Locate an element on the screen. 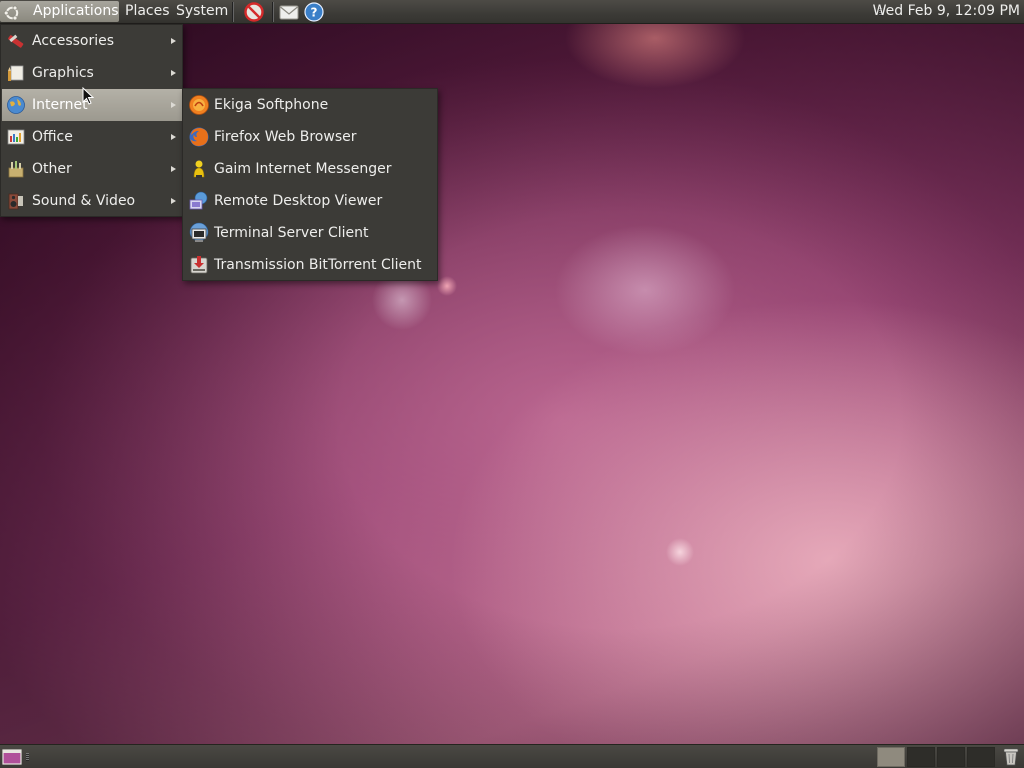 Image resolution: width=1024 pixels, height=768 pixels. submenu-item-label: Transmission BitTorrent Client is located at coordinates (318, 265).